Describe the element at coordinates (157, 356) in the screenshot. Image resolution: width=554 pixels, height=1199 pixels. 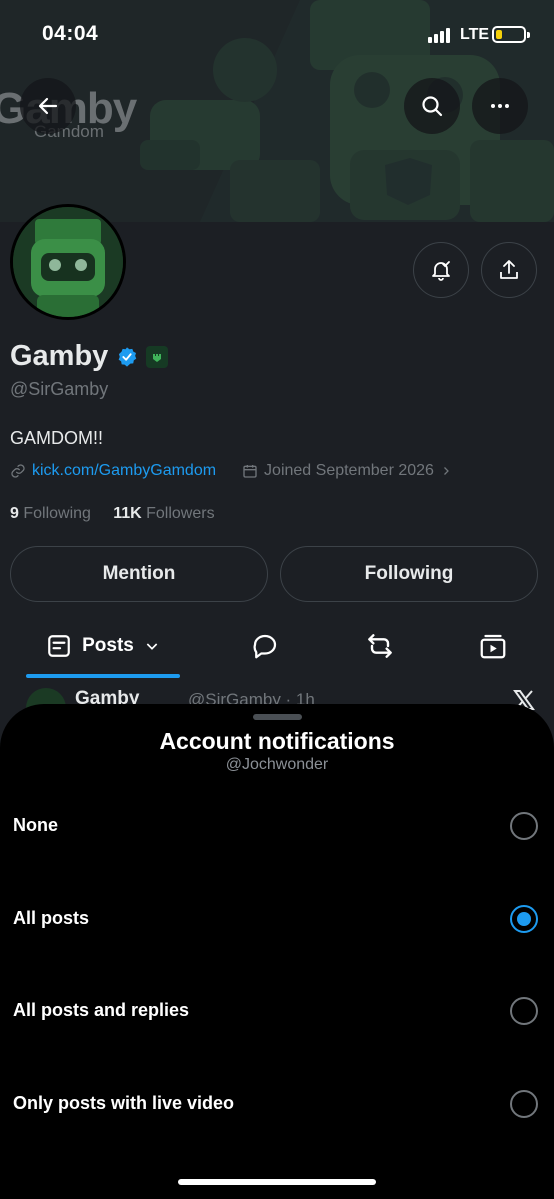
I see `affiliate-badge-icon` at that location.